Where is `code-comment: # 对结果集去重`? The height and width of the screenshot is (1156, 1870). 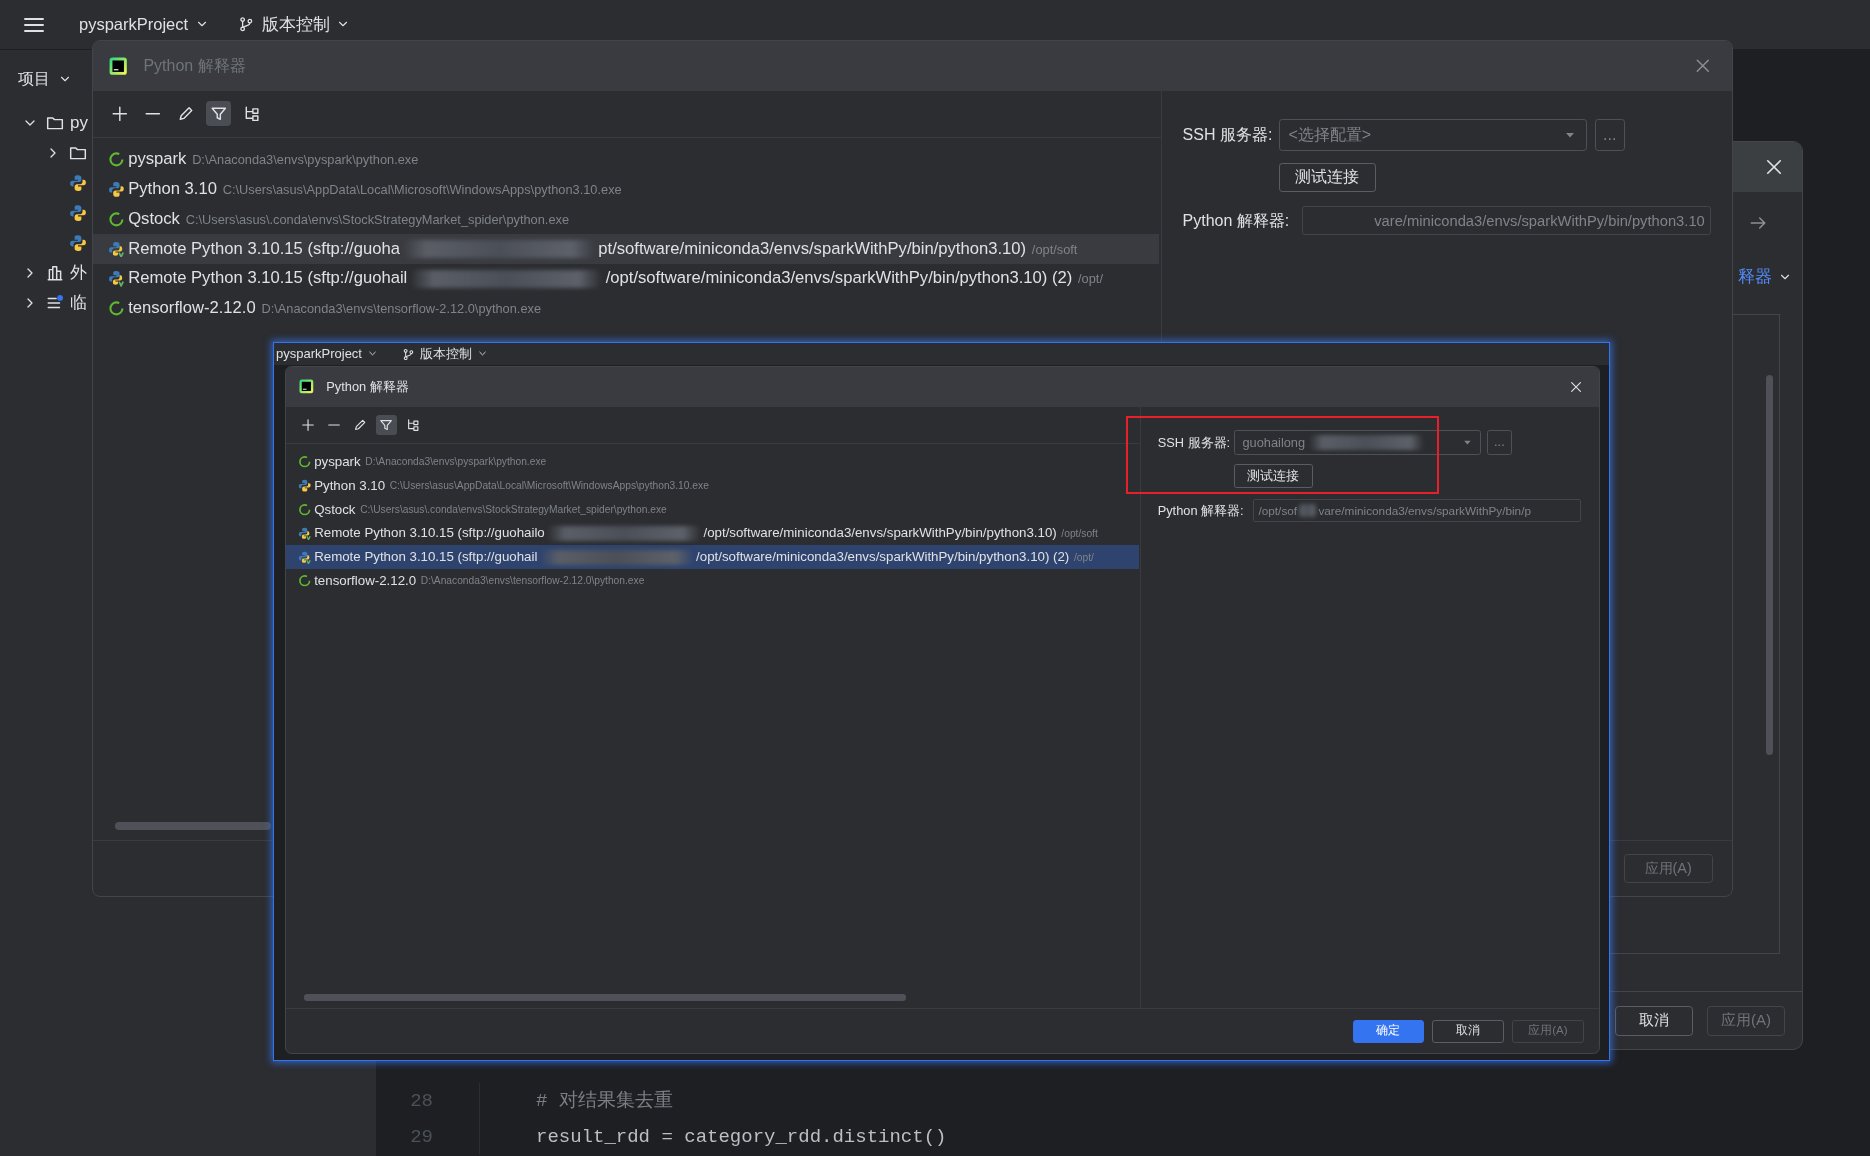 code-comment: # 对结果集去重 is located at coordinates (604, 1101).